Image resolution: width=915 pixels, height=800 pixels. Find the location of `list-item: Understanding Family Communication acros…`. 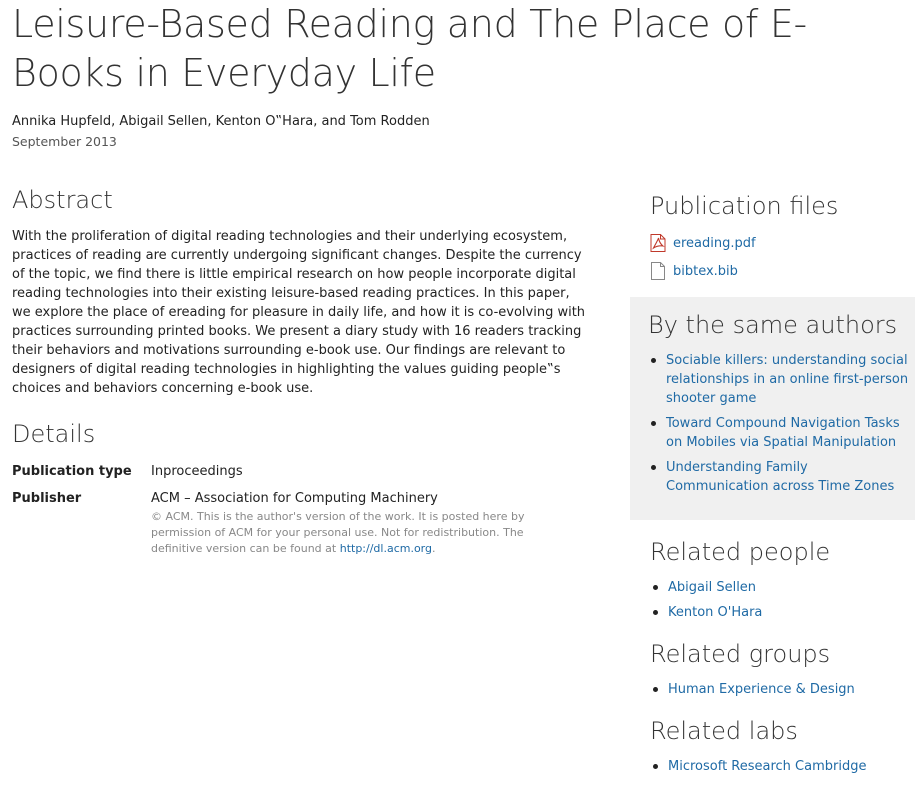

list-item: Understanding Family Communication acros… is located at coordinates (778, 477).